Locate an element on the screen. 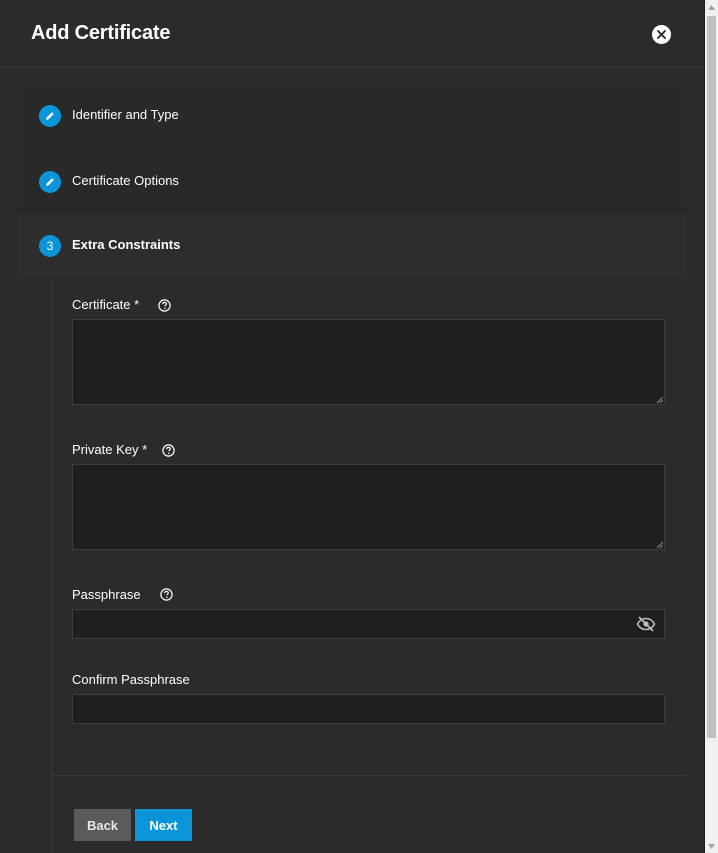 The width and height of the screenshot is (718, 853). certificate-label: Certificate * is located at coordinates (106, 304).